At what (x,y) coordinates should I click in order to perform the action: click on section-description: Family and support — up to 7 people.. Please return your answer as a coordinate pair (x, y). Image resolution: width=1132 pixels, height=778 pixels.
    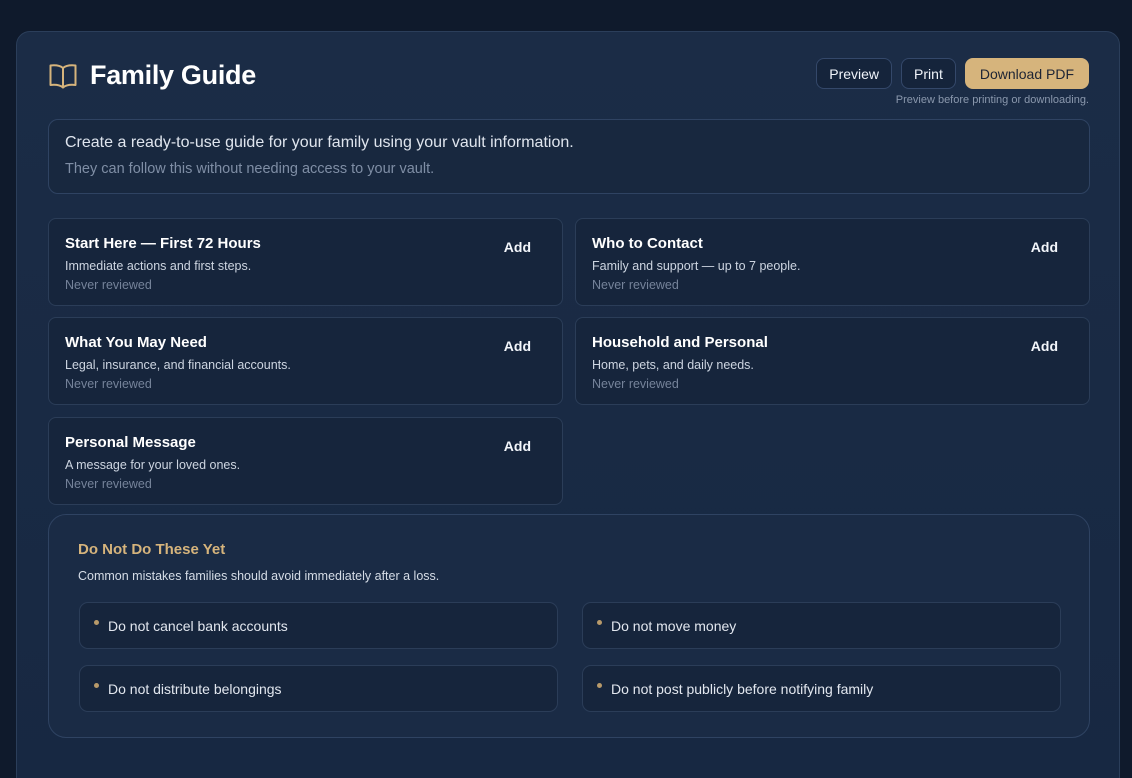
    Looking at the image, I should click on (696, 266).